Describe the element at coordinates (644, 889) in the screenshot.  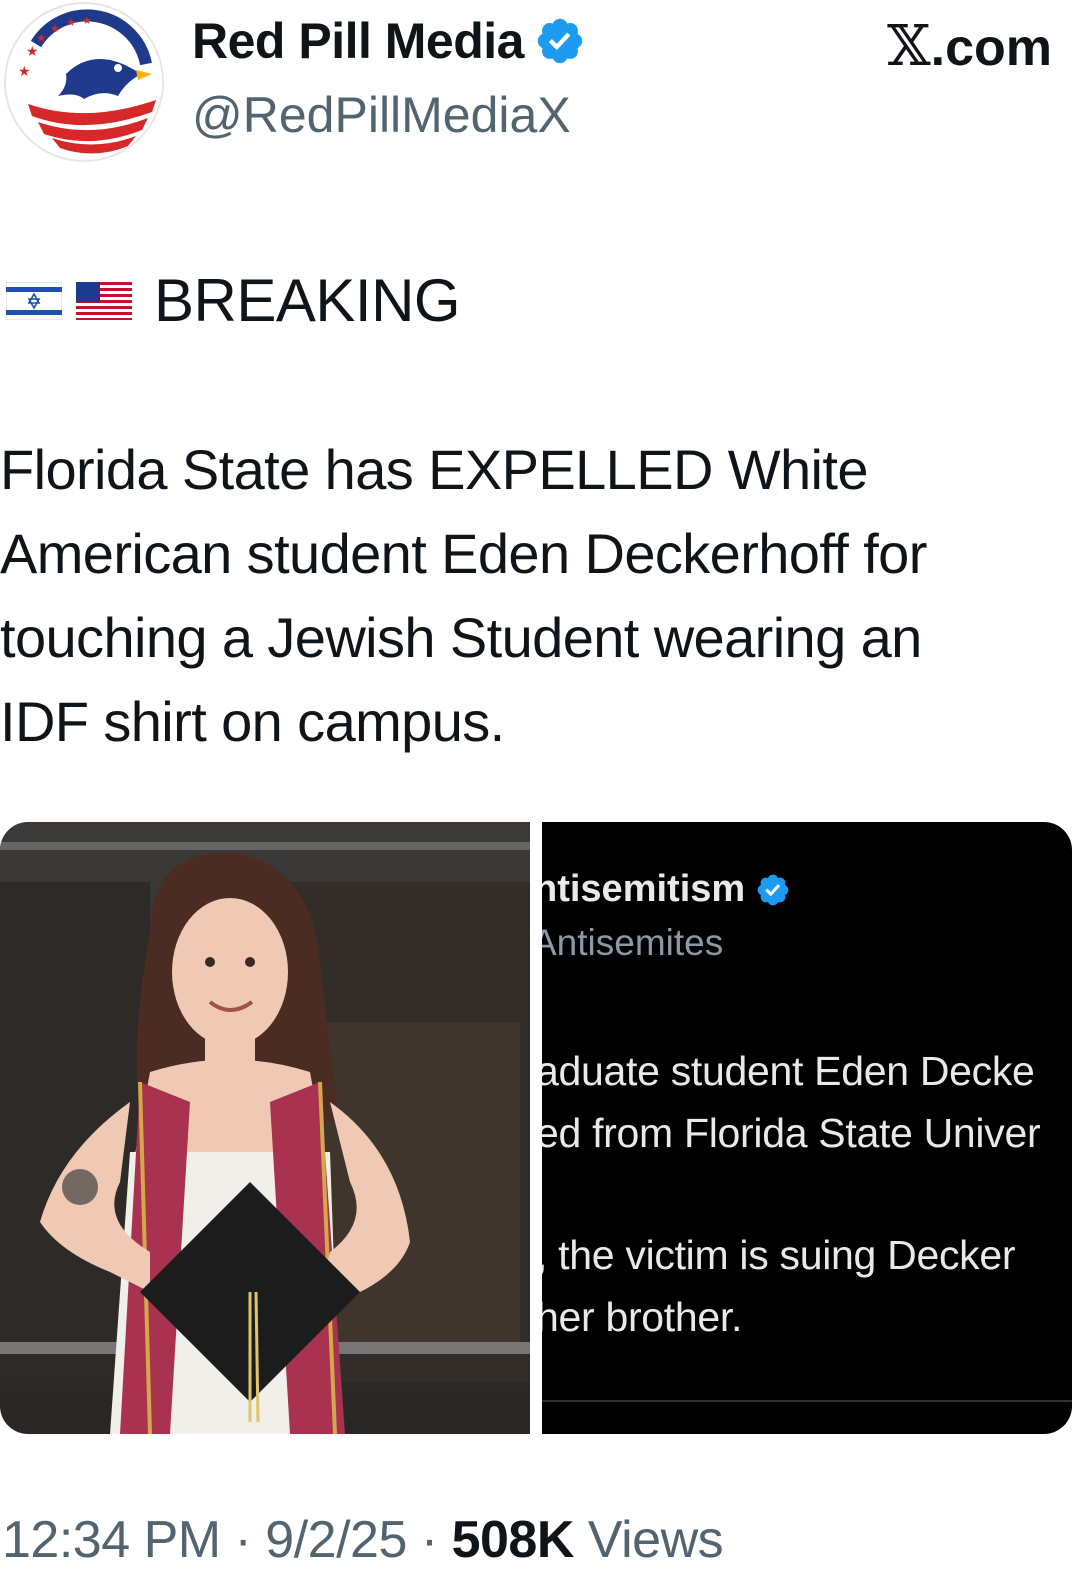
I see `screenshot-author-name: ntisemitism` at that location.